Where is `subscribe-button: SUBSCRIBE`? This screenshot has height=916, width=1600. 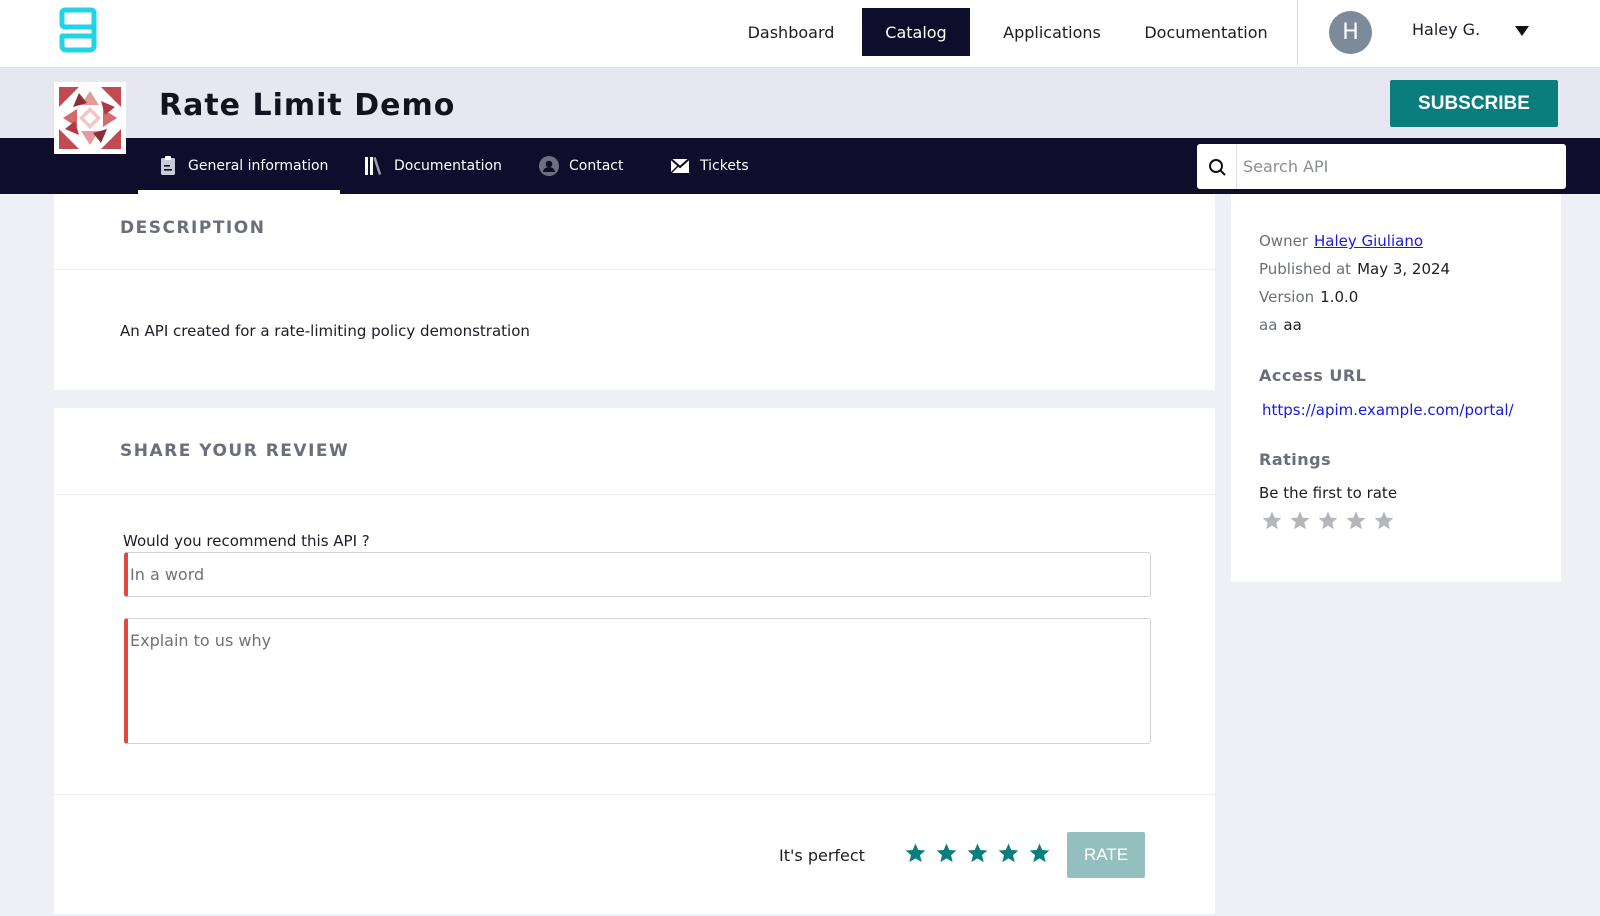 subscribe-button: SUBSCRIBE is located at coordinates (1474, 103).